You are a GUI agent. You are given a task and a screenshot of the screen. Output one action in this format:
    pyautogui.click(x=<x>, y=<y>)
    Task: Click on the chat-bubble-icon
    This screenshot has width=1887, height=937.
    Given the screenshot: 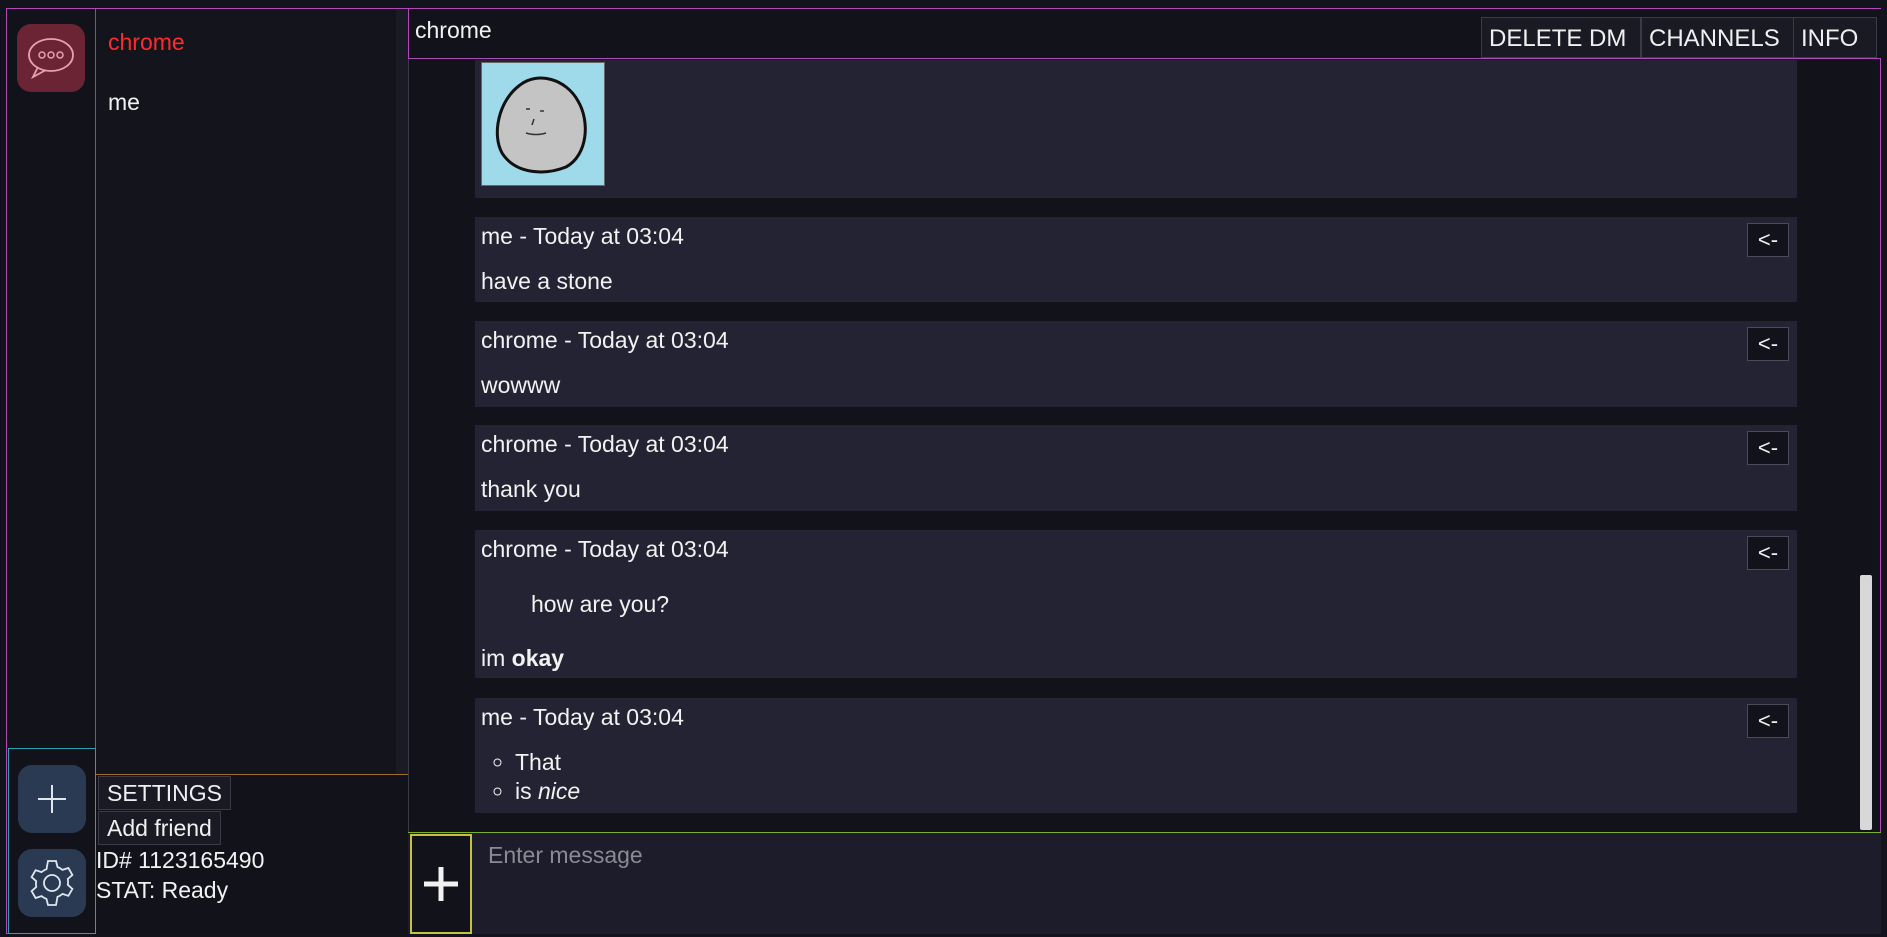 What is the action you would take?
    pyautogui.click(x=51, y=59)
    